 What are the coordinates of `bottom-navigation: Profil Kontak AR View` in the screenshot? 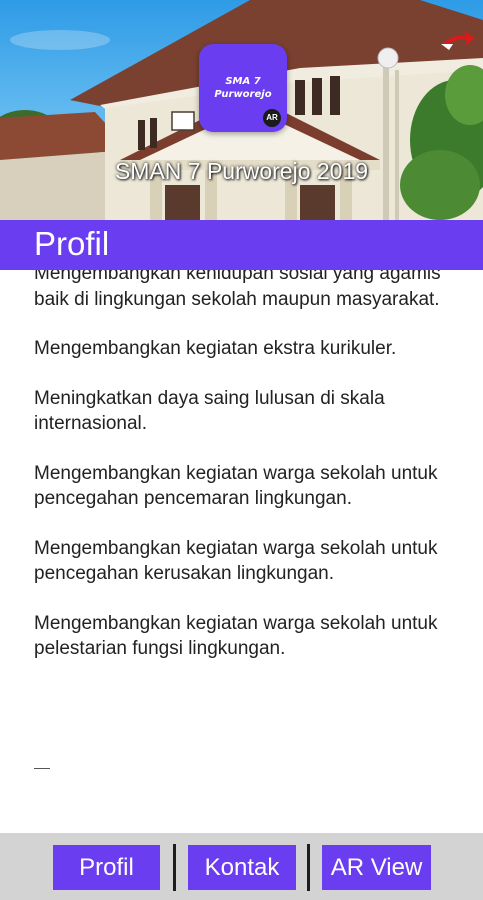 It's located at (241, 866).